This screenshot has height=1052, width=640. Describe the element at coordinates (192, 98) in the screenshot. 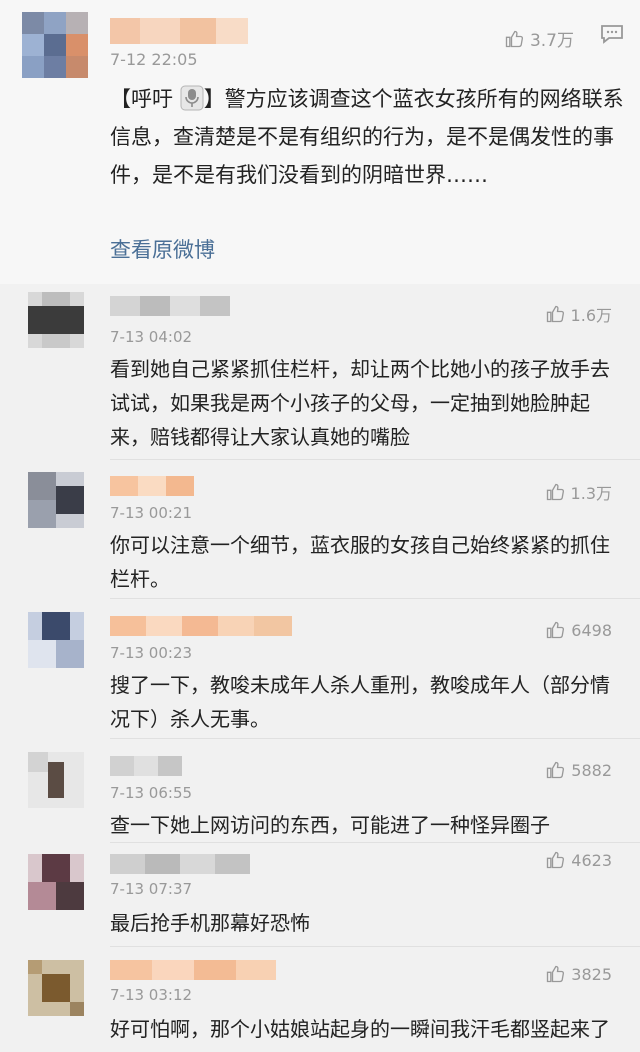

I see `microphone-icon` at that location.